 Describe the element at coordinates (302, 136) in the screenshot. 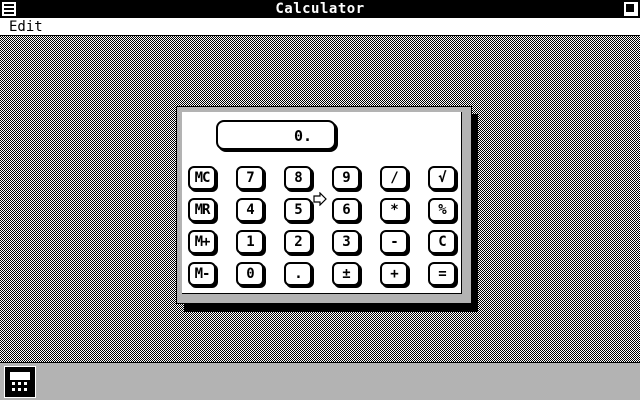

I see `display-value: 0.` at that location.